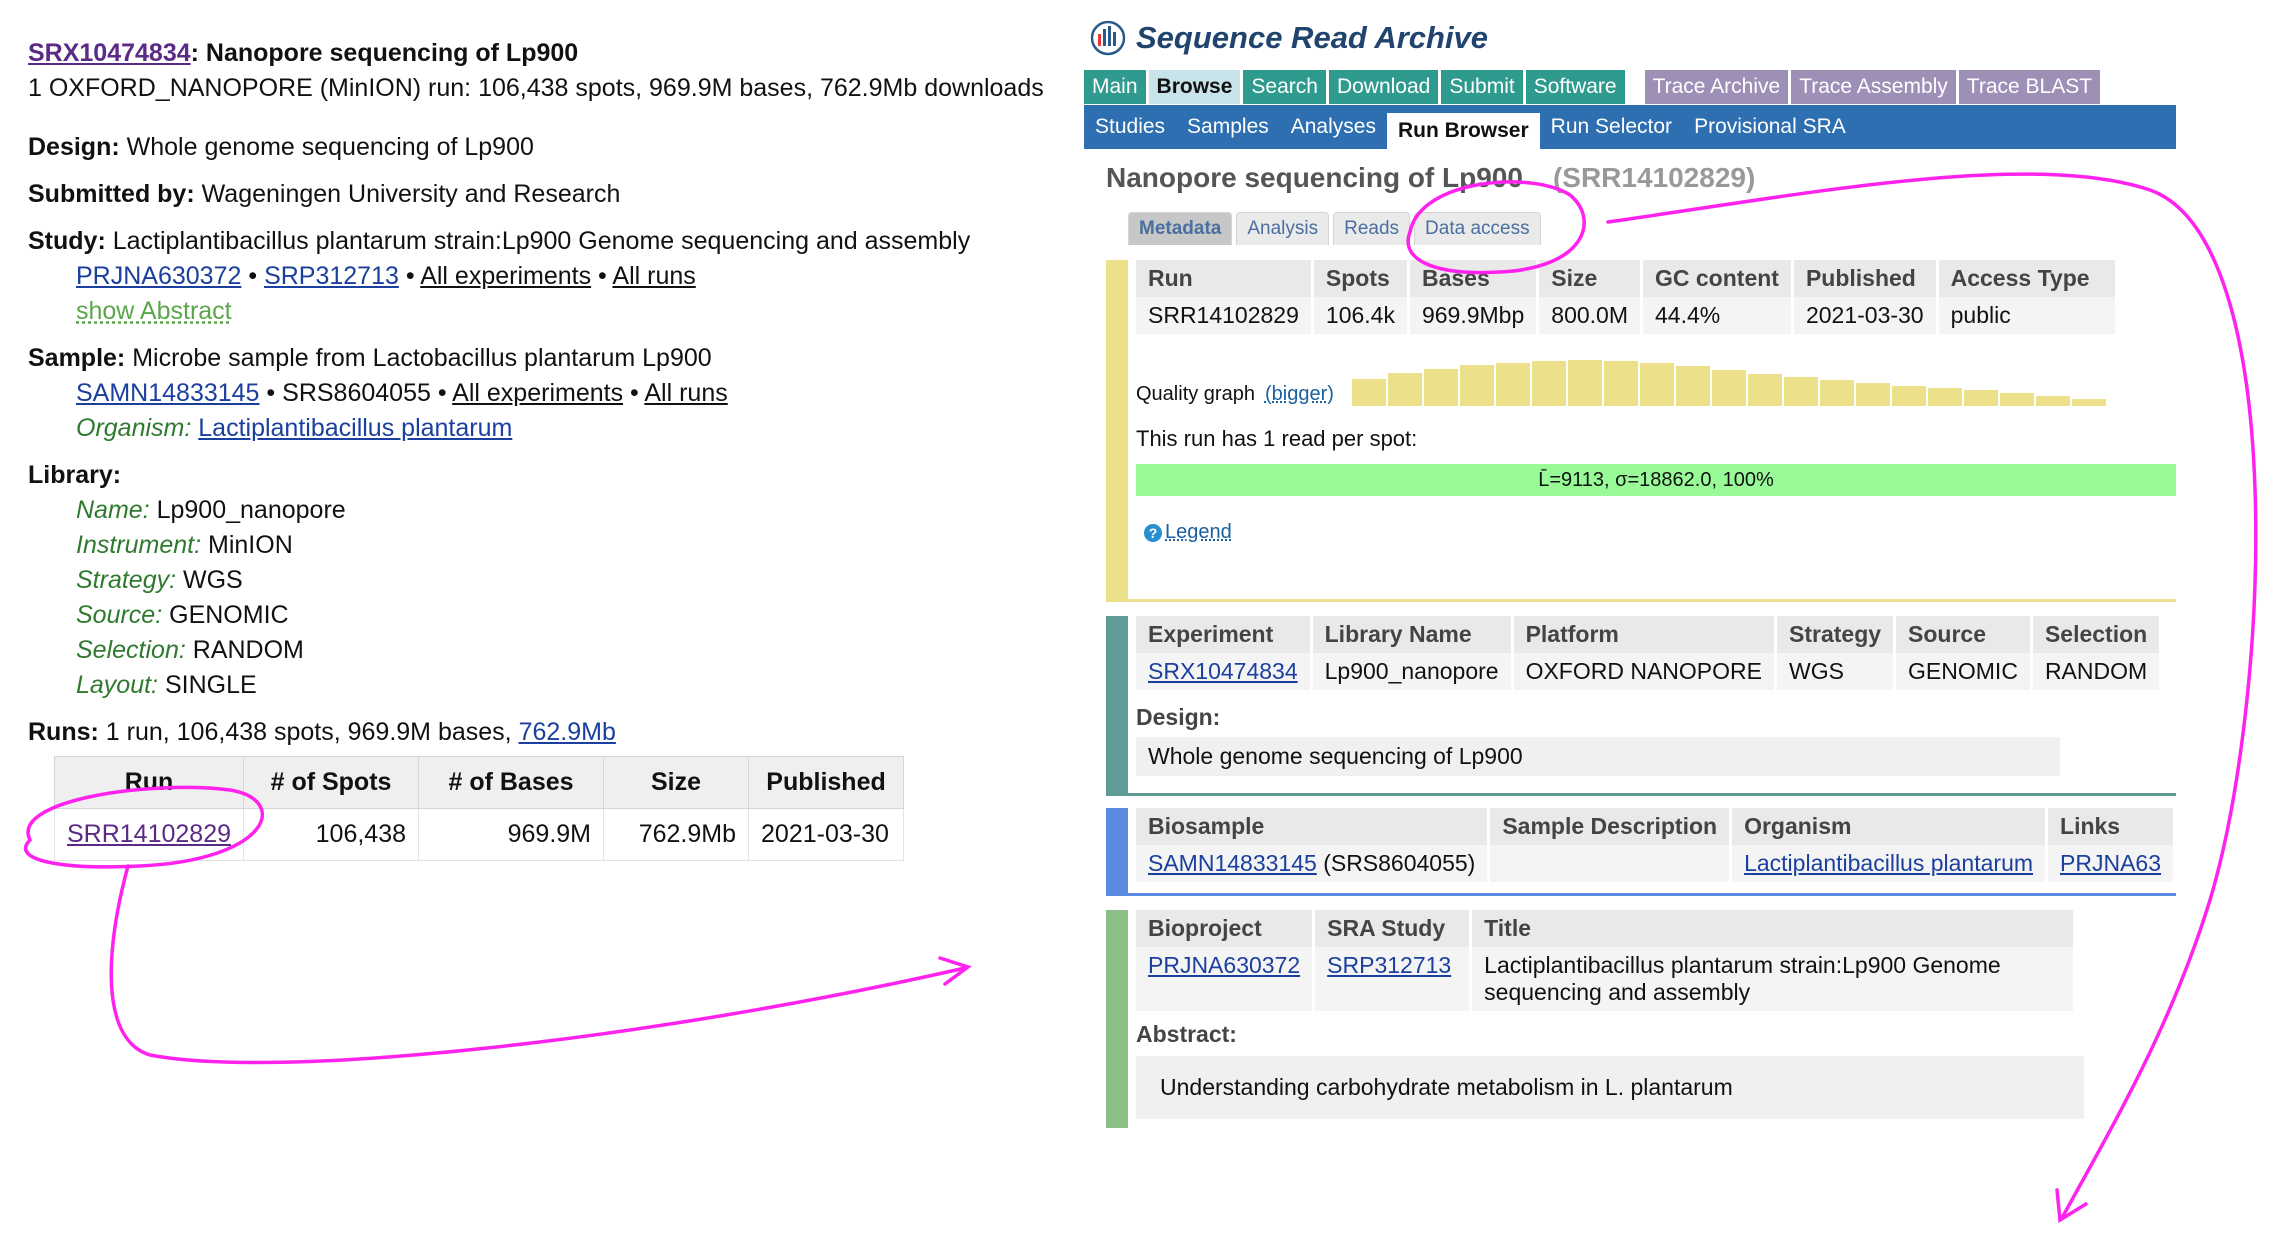  I want to click on nav-download: Download, so click(1383, 87).